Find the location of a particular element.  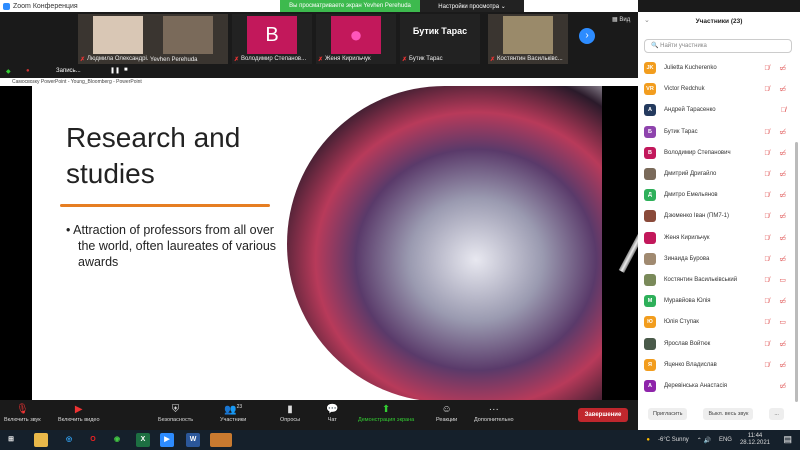

view-label: Вид is located at coordinates (625, 20).